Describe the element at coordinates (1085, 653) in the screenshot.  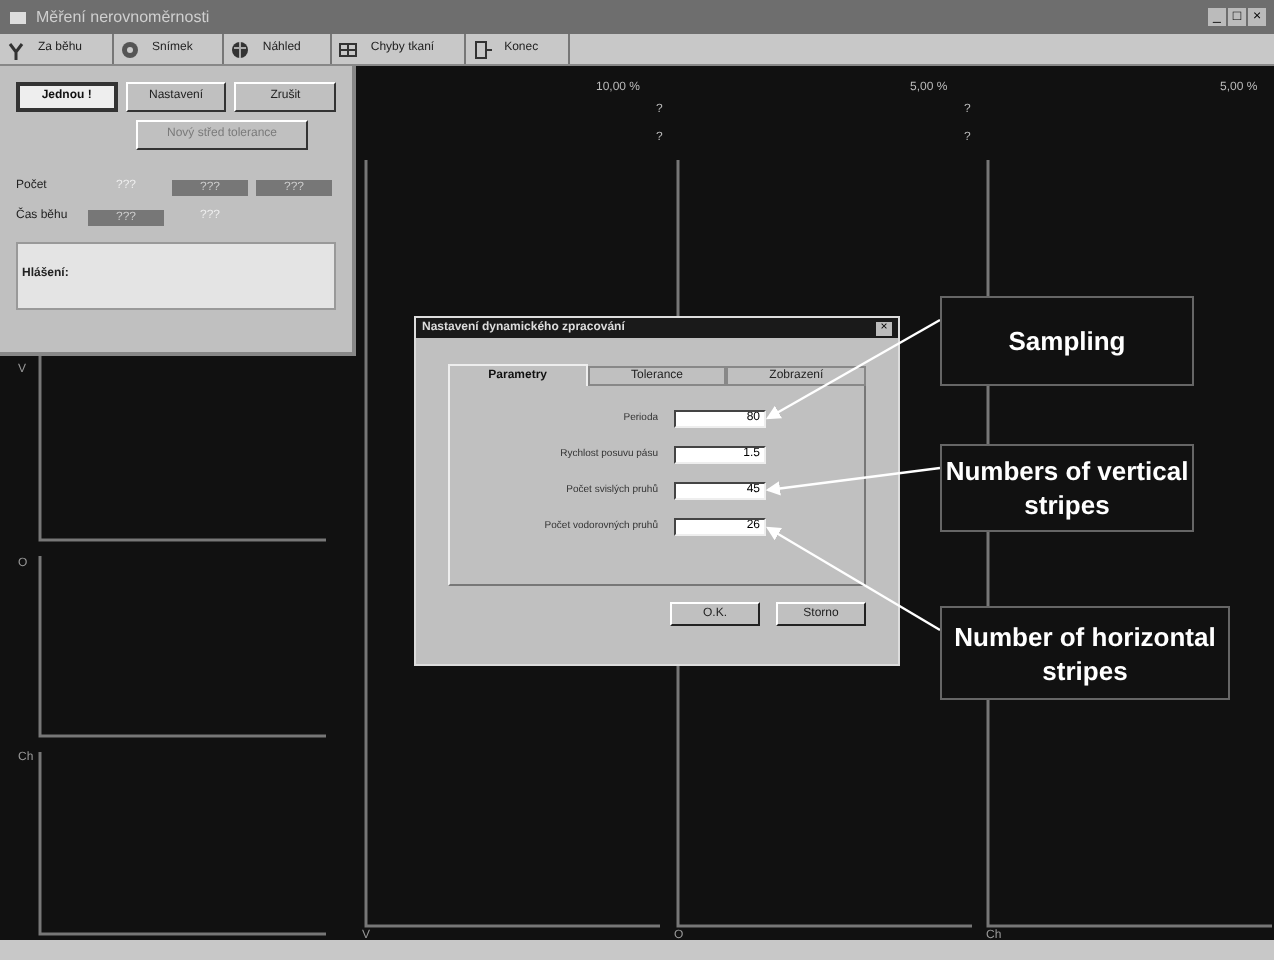
I see `callout-label: Number of horizontal stripes` at that location.